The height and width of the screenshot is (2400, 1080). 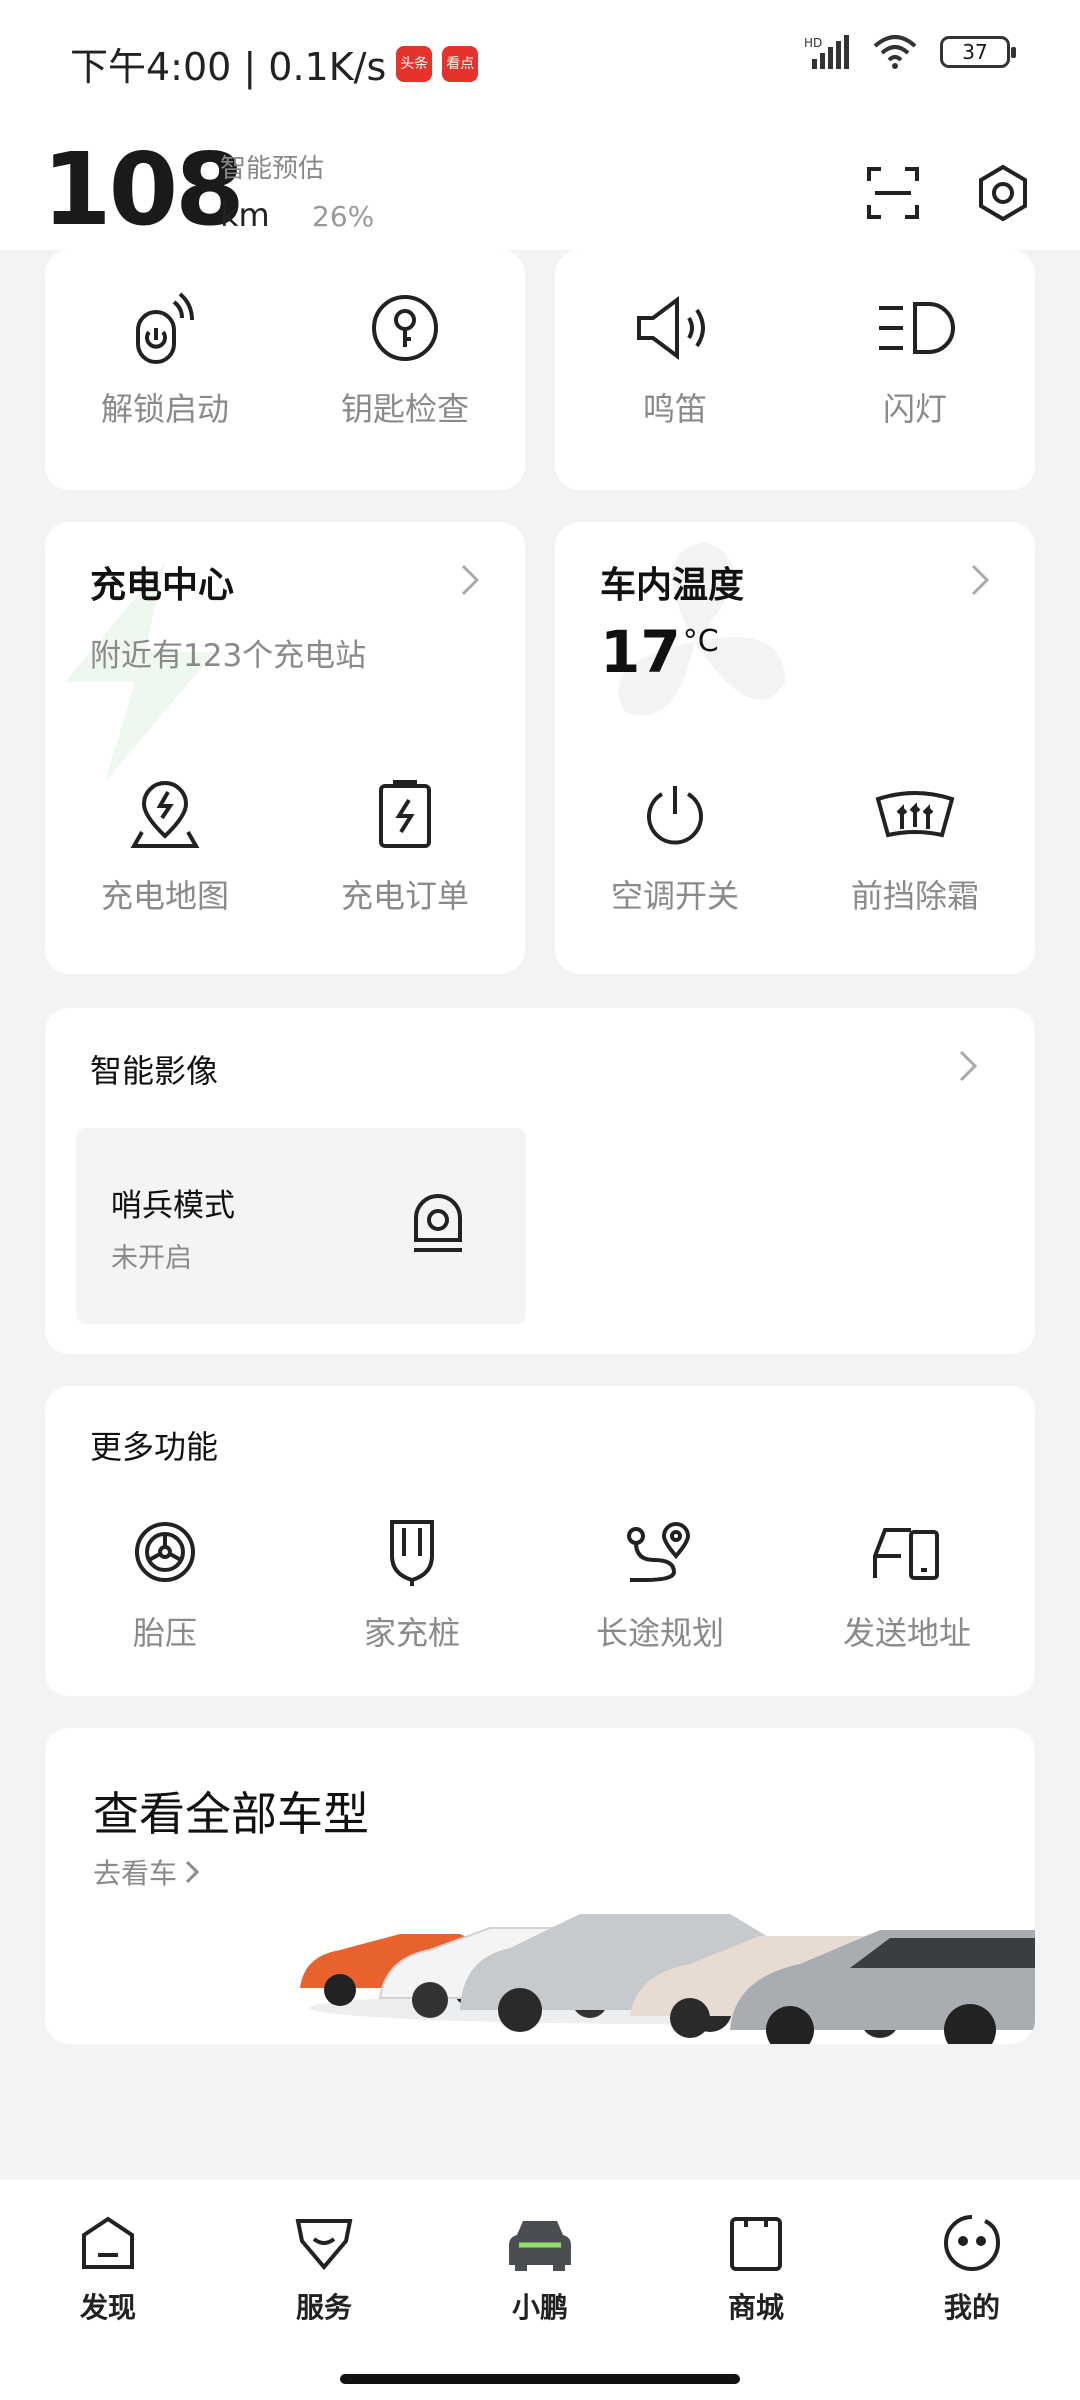 What do you see at coordinates (674, 409) in the screenshot?
I see `control-label: 鸣笛` at bounding box center [674, 409].